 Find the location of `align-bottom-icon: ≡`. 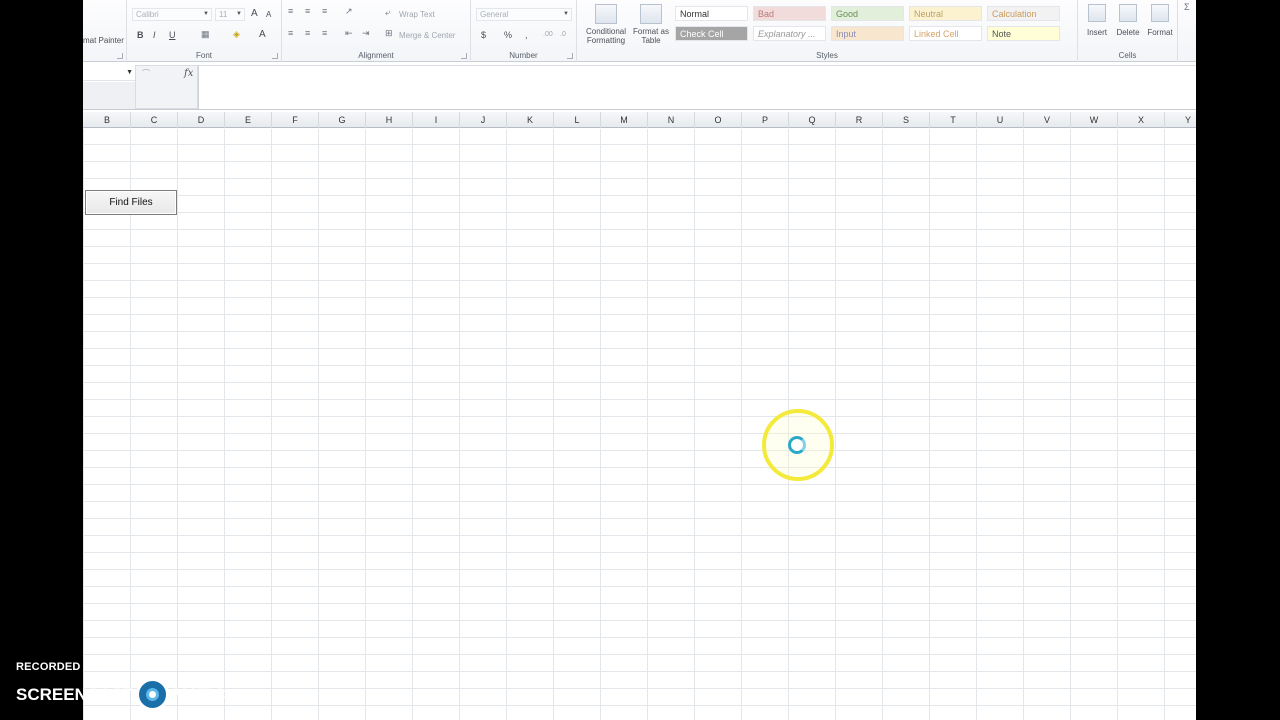

align-bottom-icon: ≡ is located at coordinates (324, 11).